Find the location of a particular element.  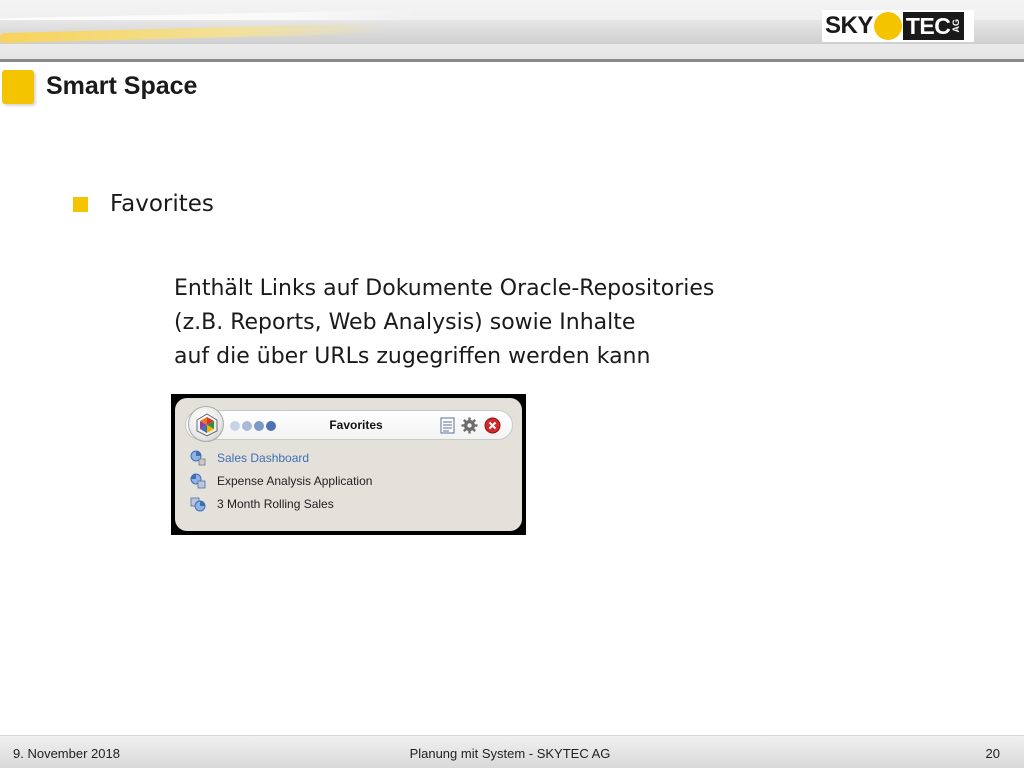

footer-center-text: Planung mit System - SKYTEC AG is located at coordinates (510, 753).